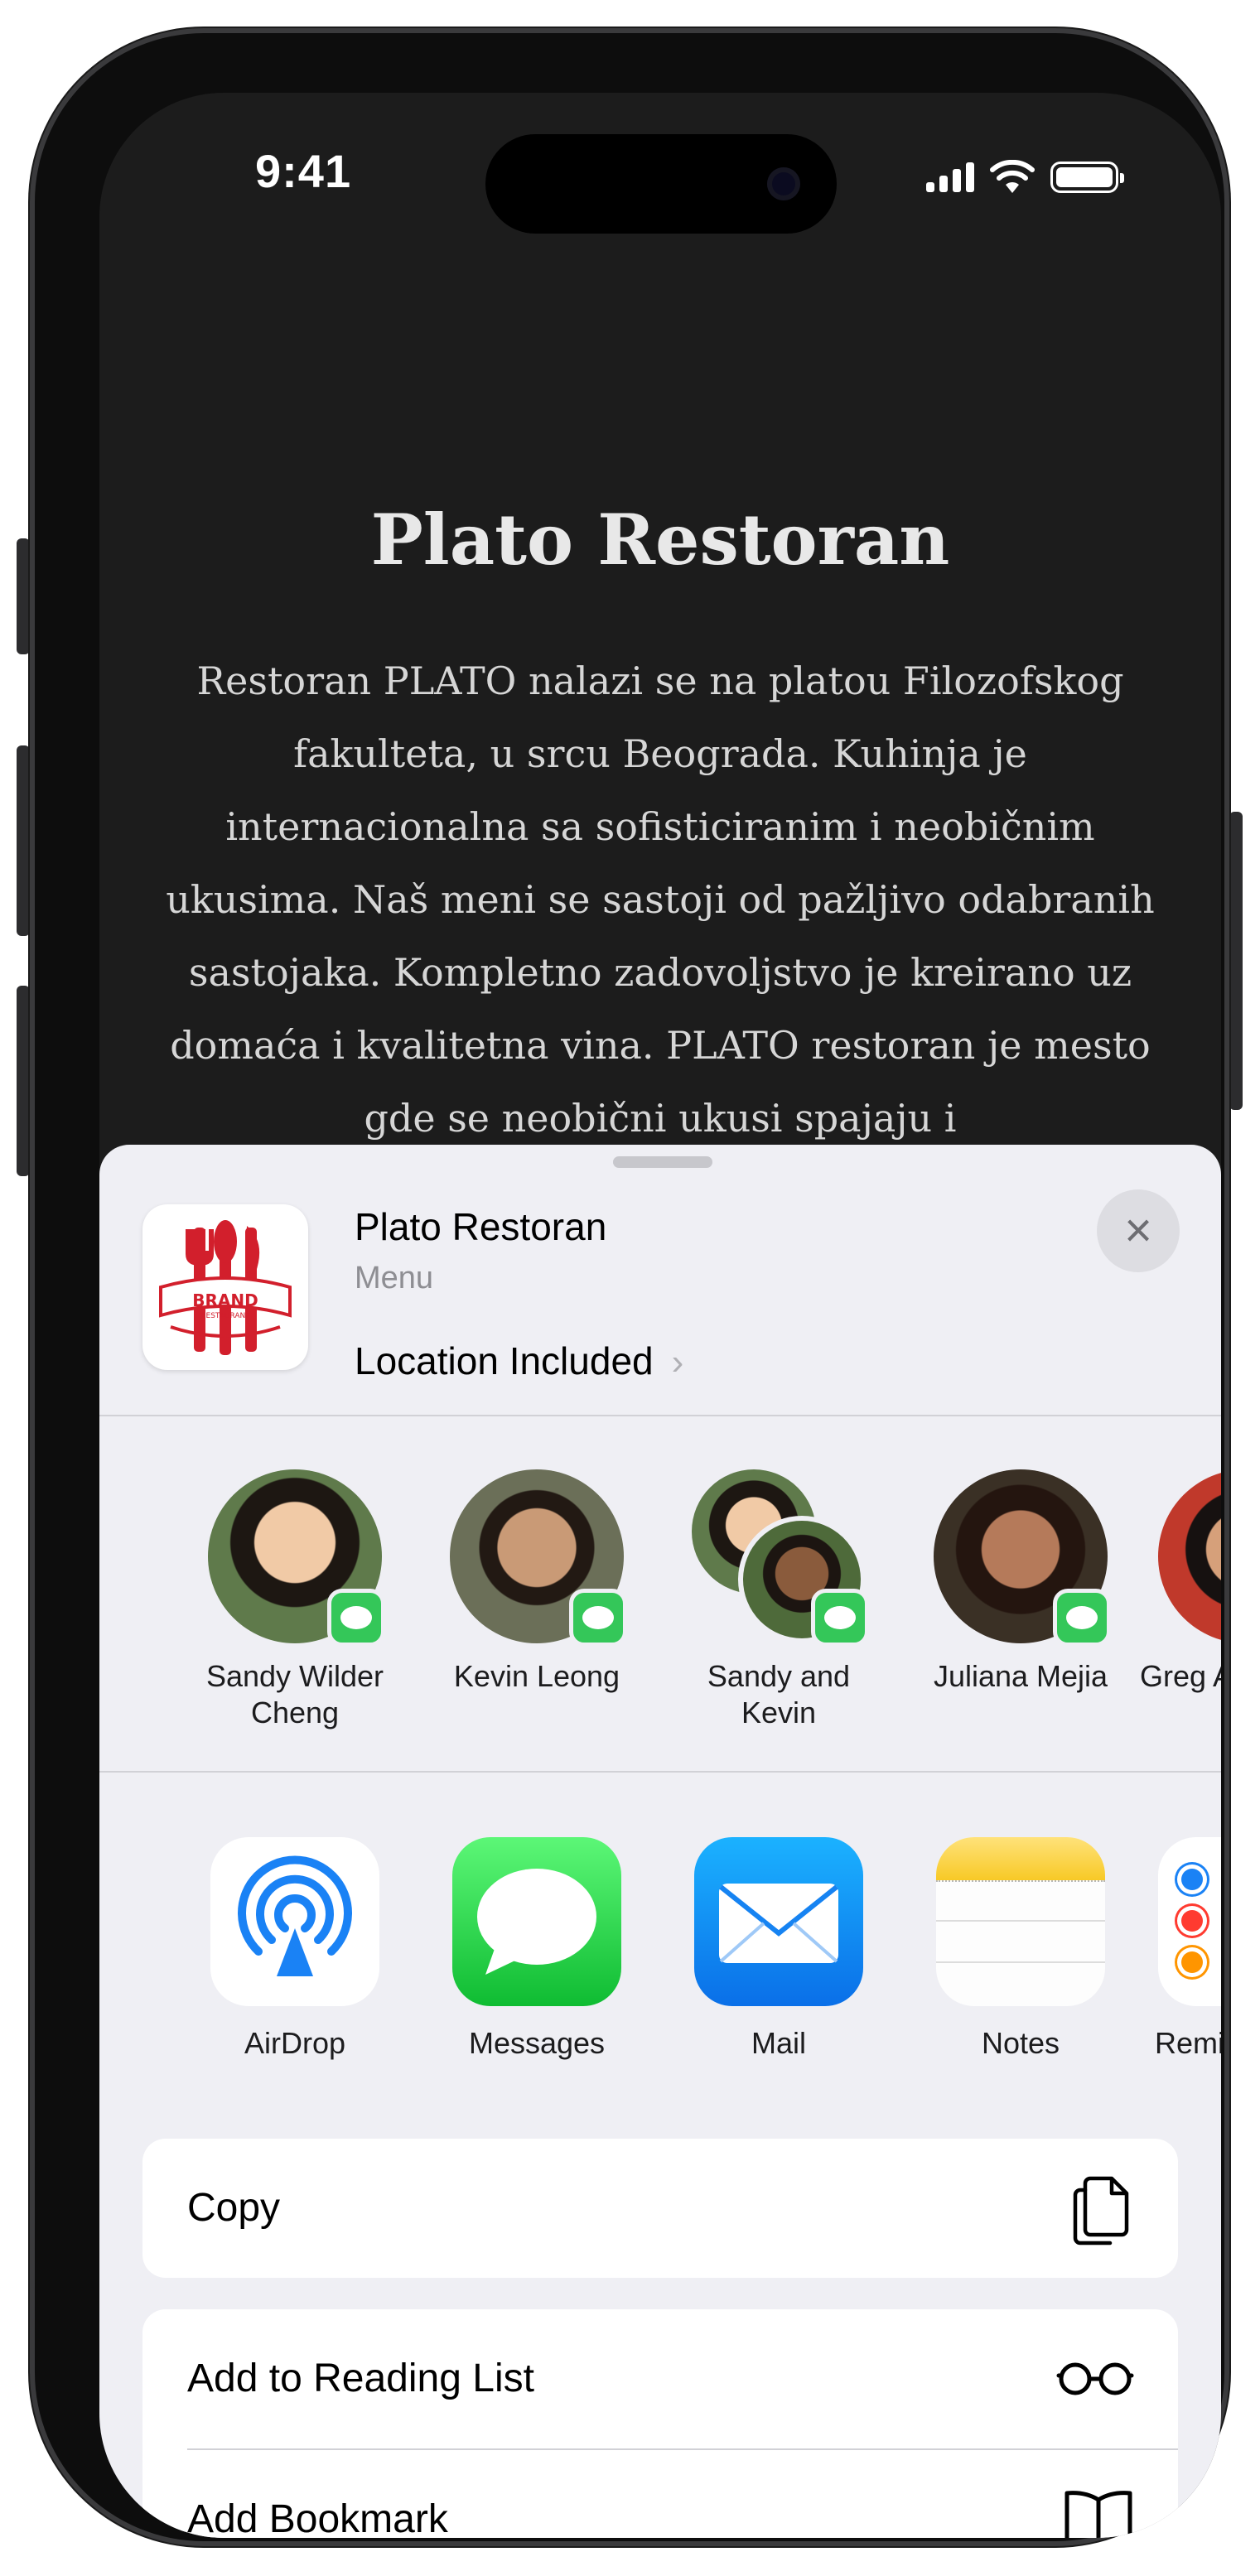 The width and height of the screenshot is (1260, 2576). Describe the element at coordinates (294, 1922) in the screenshot. I see `airdrop-icon` at that location.